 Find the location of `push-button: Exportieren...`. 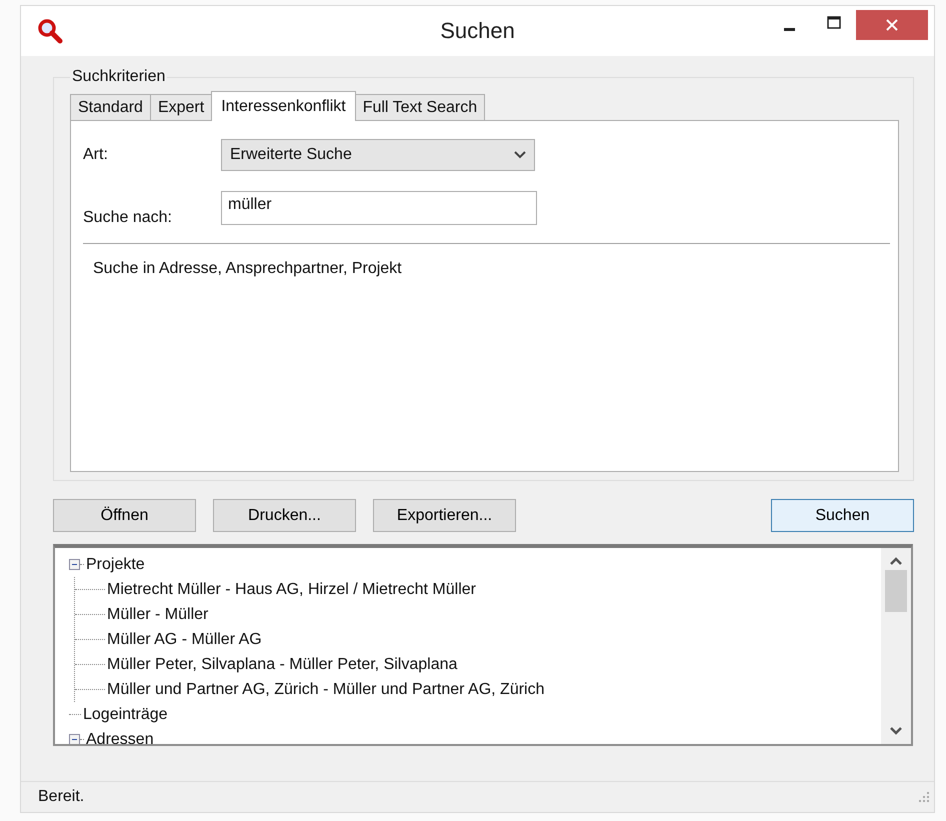

push-button: Exportieren... is located at coordinates (444, 515).